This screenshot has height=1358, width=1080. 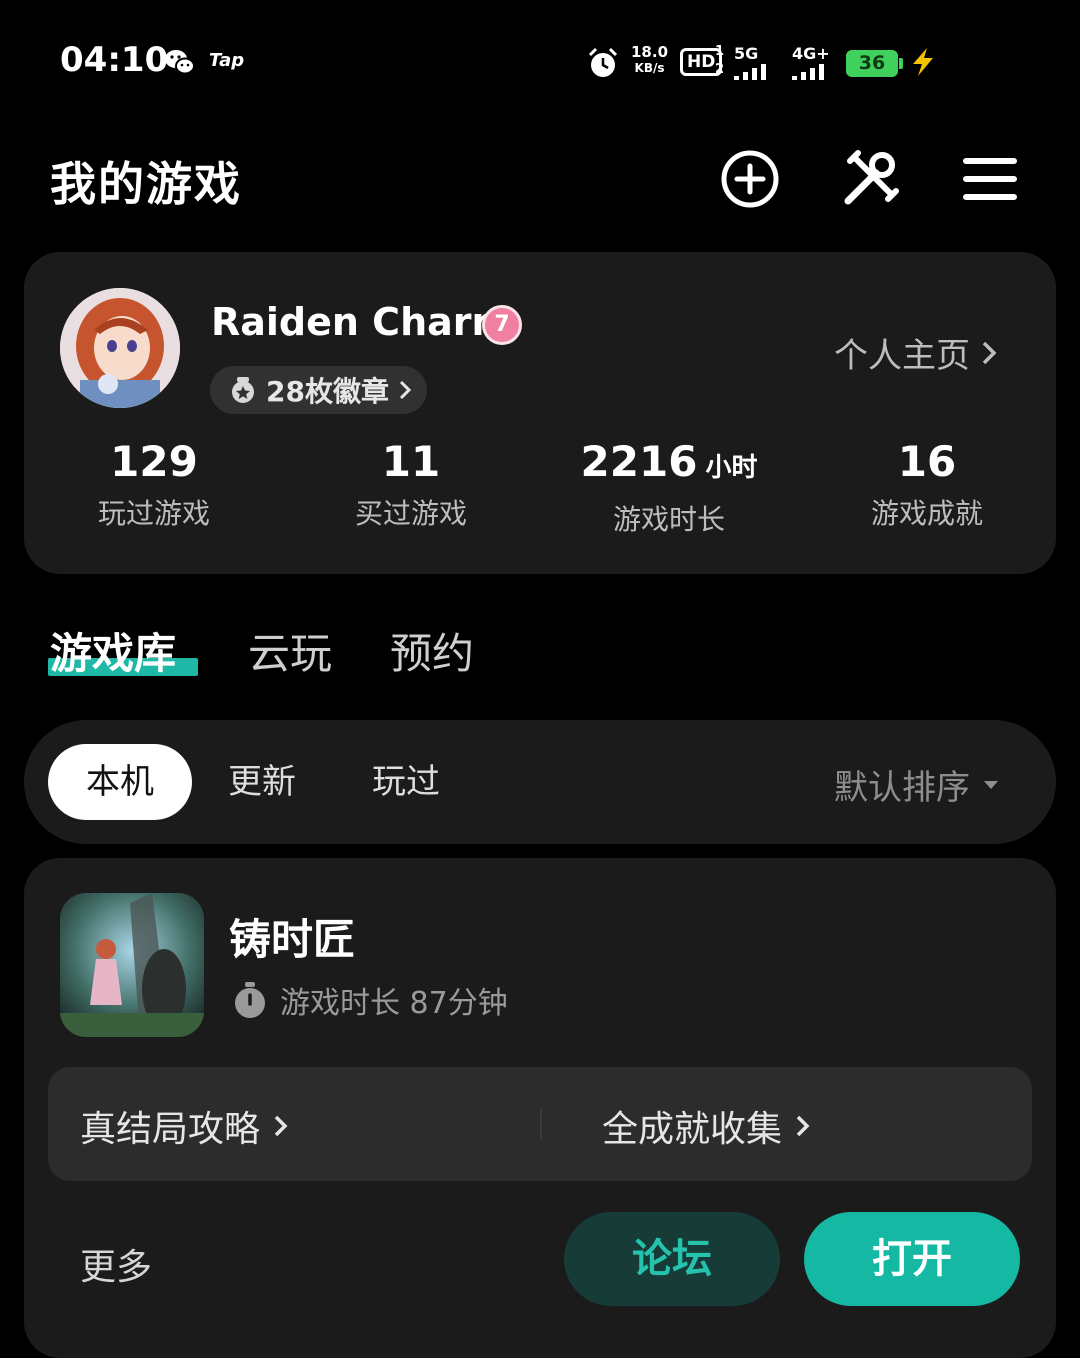 I want to click on stat-achievements: 16 游戏成就, so click(x=927, y=484).